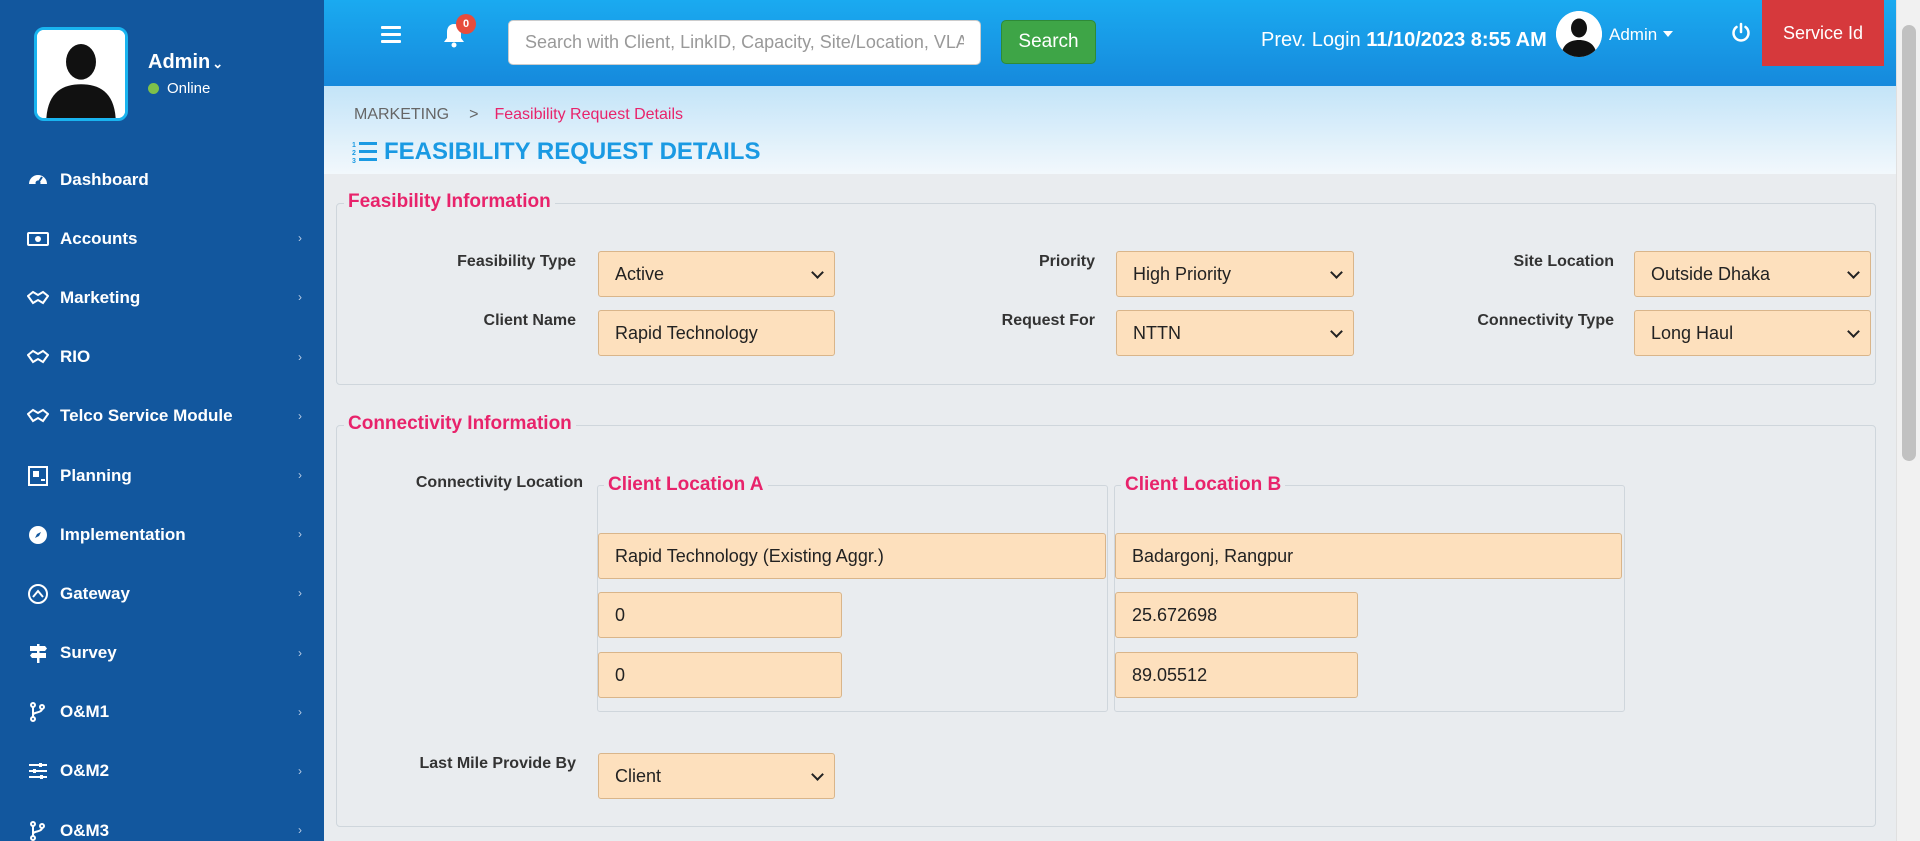  Describe the element at coordinates (95, 593) in the screenshot. I see `sidebar-item-label: Gateway` at that location.